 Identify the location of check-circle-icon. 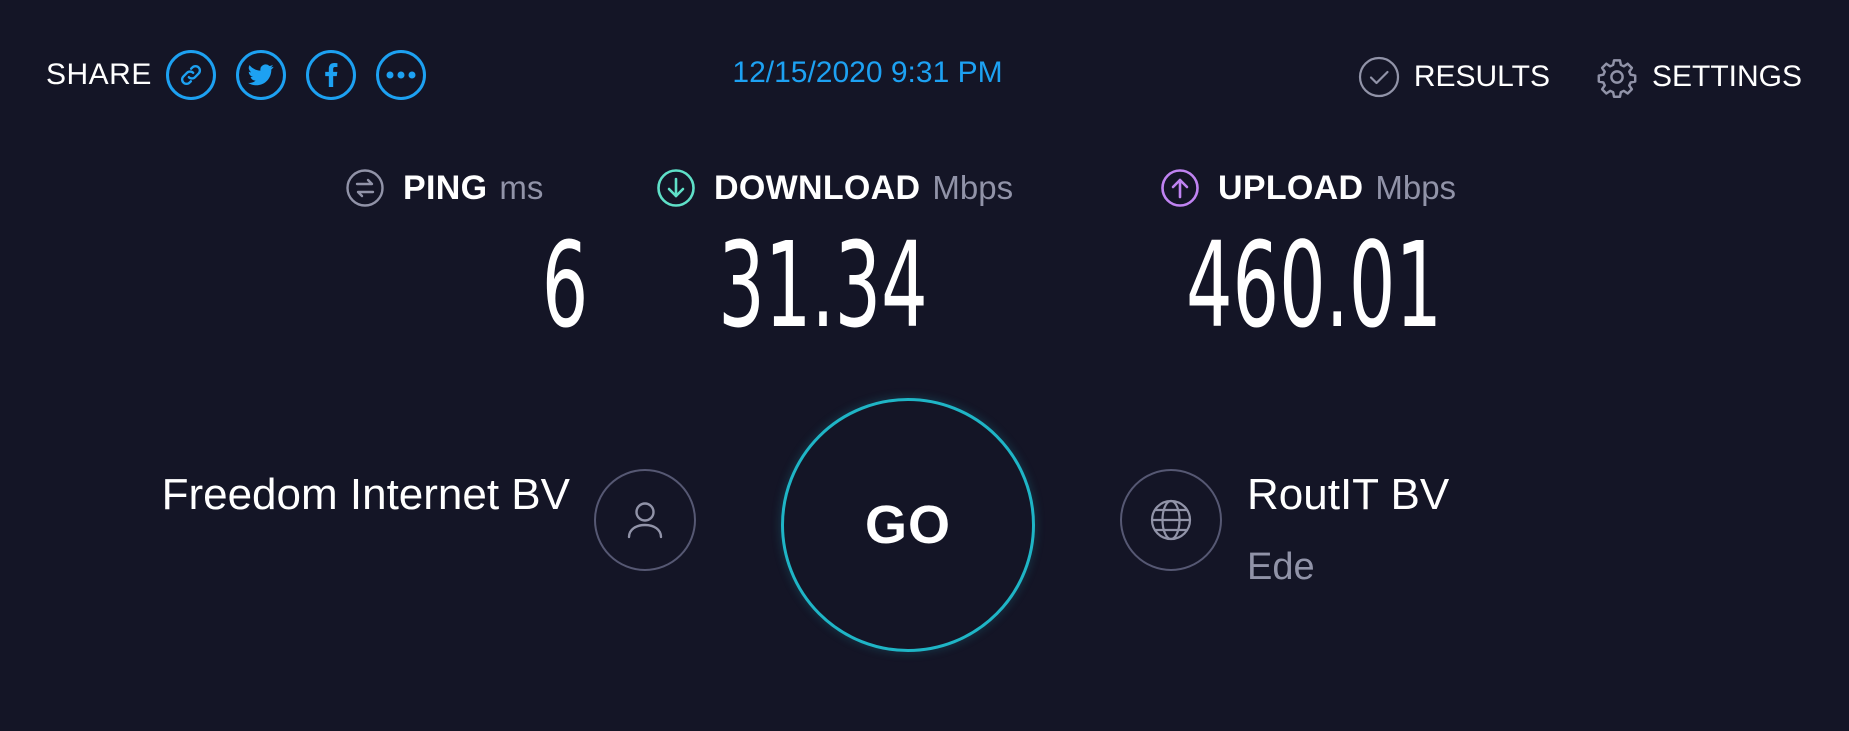
(1378, 77).